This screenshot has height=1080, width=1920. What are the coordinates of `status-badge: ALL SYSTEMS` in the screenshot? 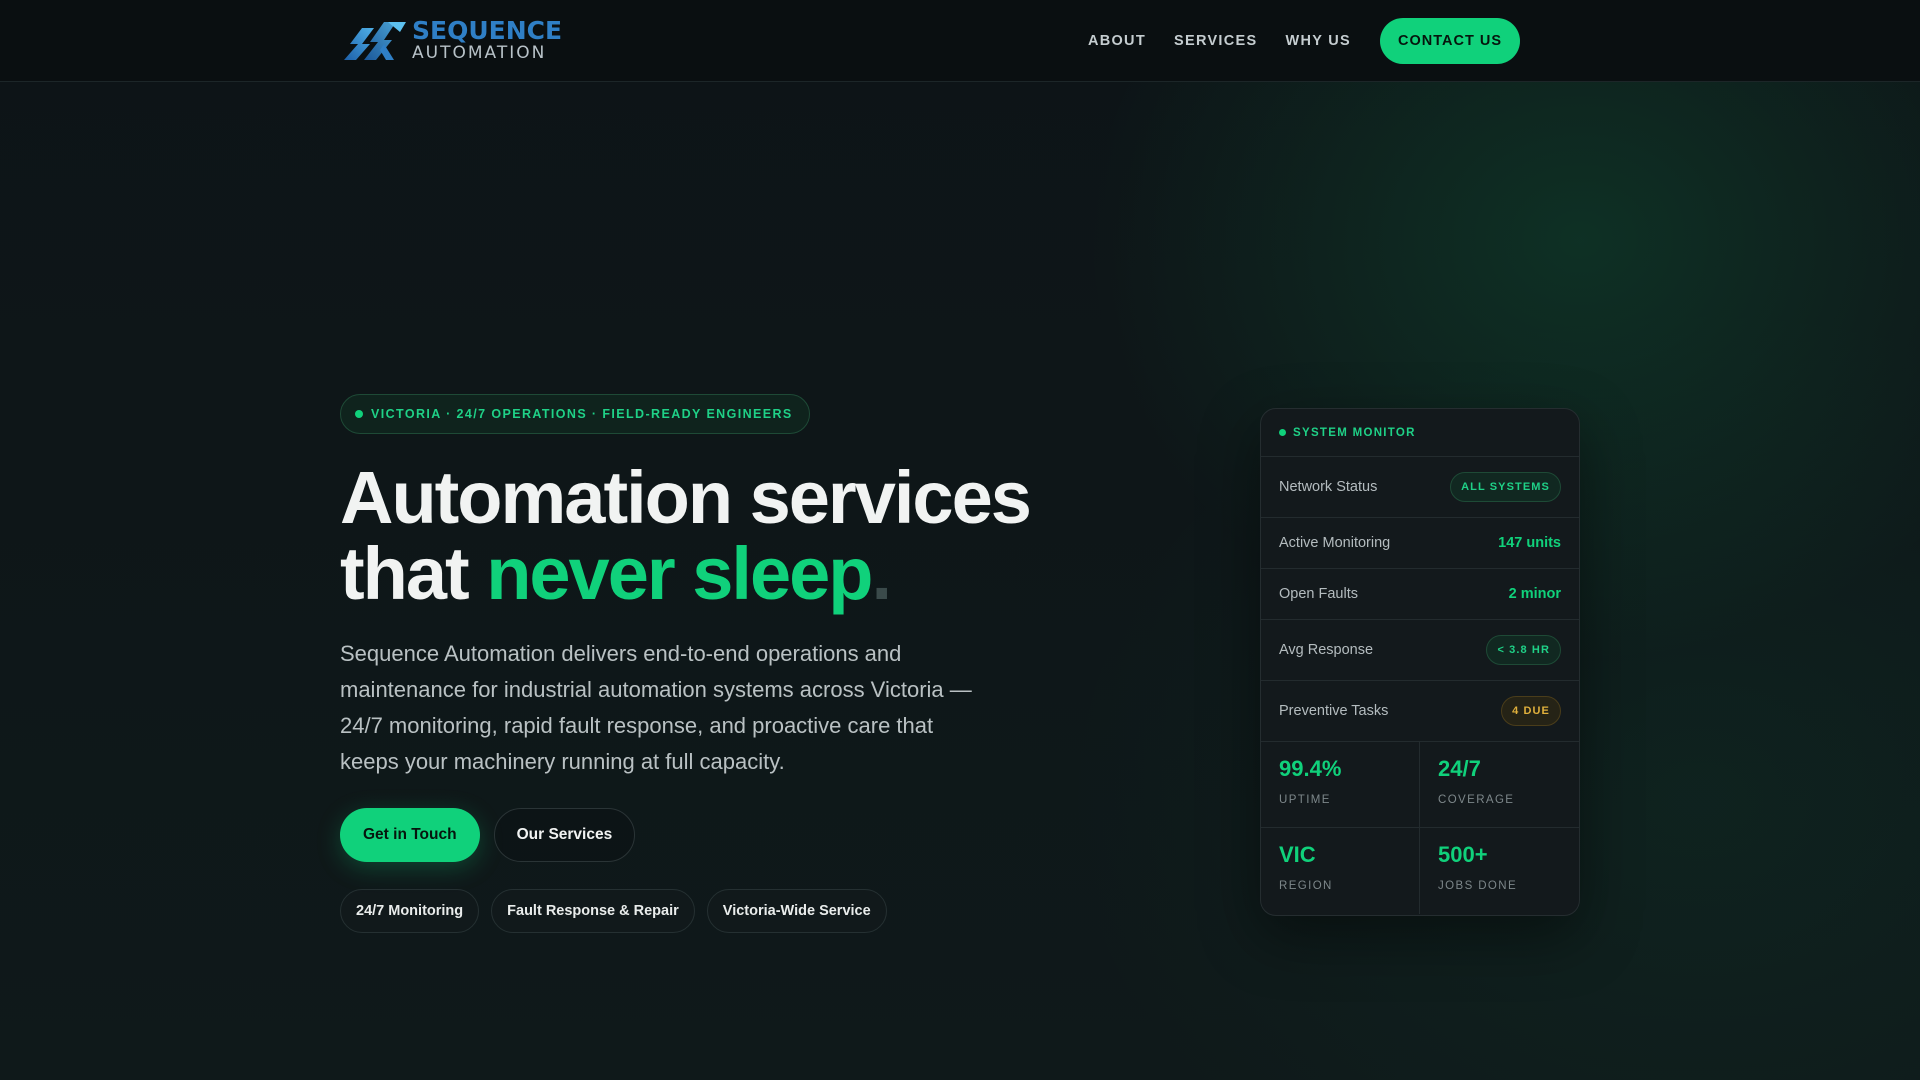 It's located at (1505, 487).